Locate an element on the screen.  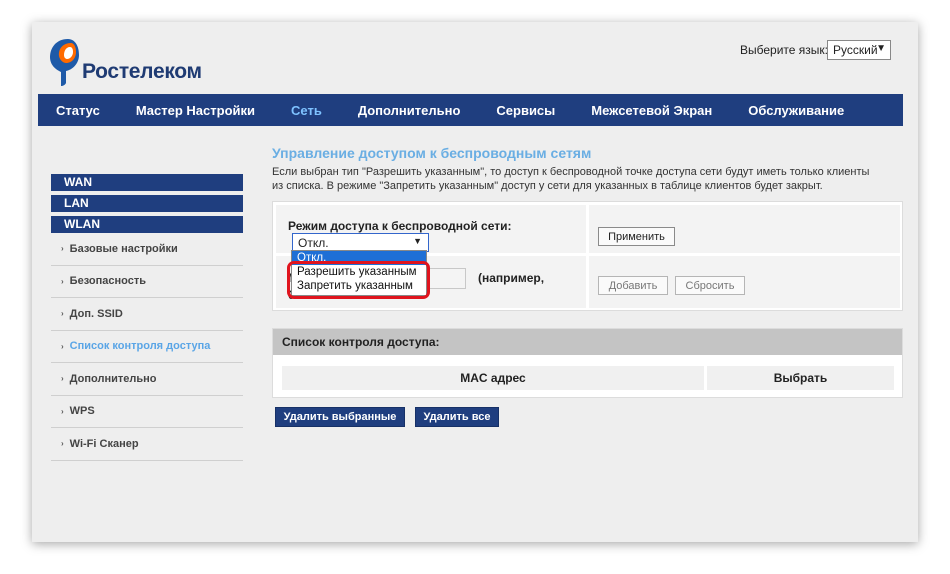
nav-maintenance: Обслуживание is located at coordinates (796, 110).